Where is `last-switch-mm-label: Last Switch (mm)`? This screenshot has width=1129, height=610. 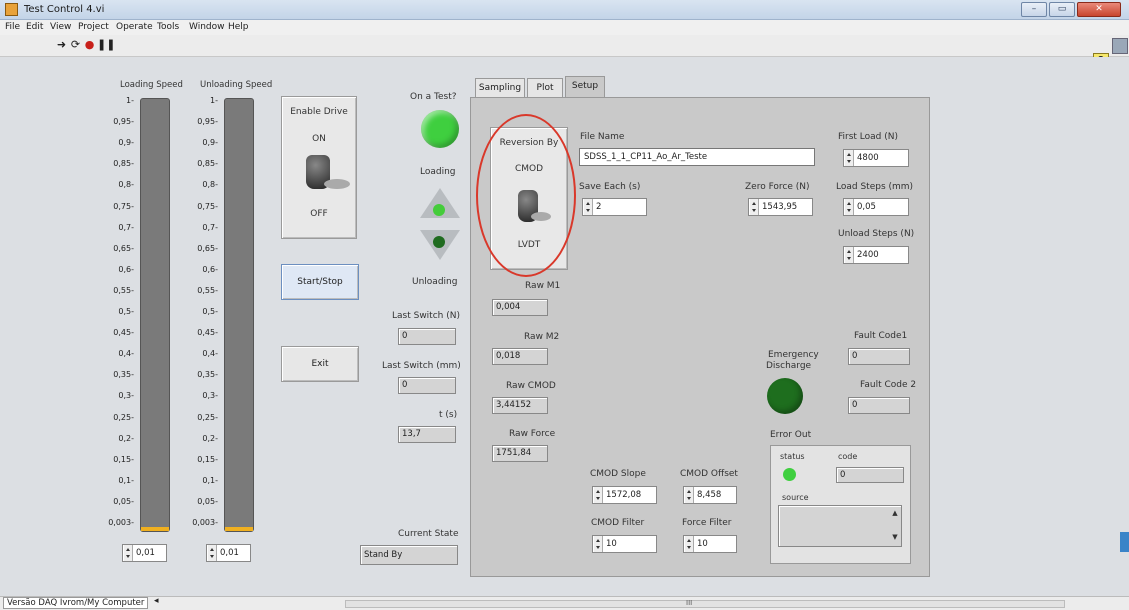 last-switch-mm-label: Last Switch (mm) is located at coordinates (421, 366).